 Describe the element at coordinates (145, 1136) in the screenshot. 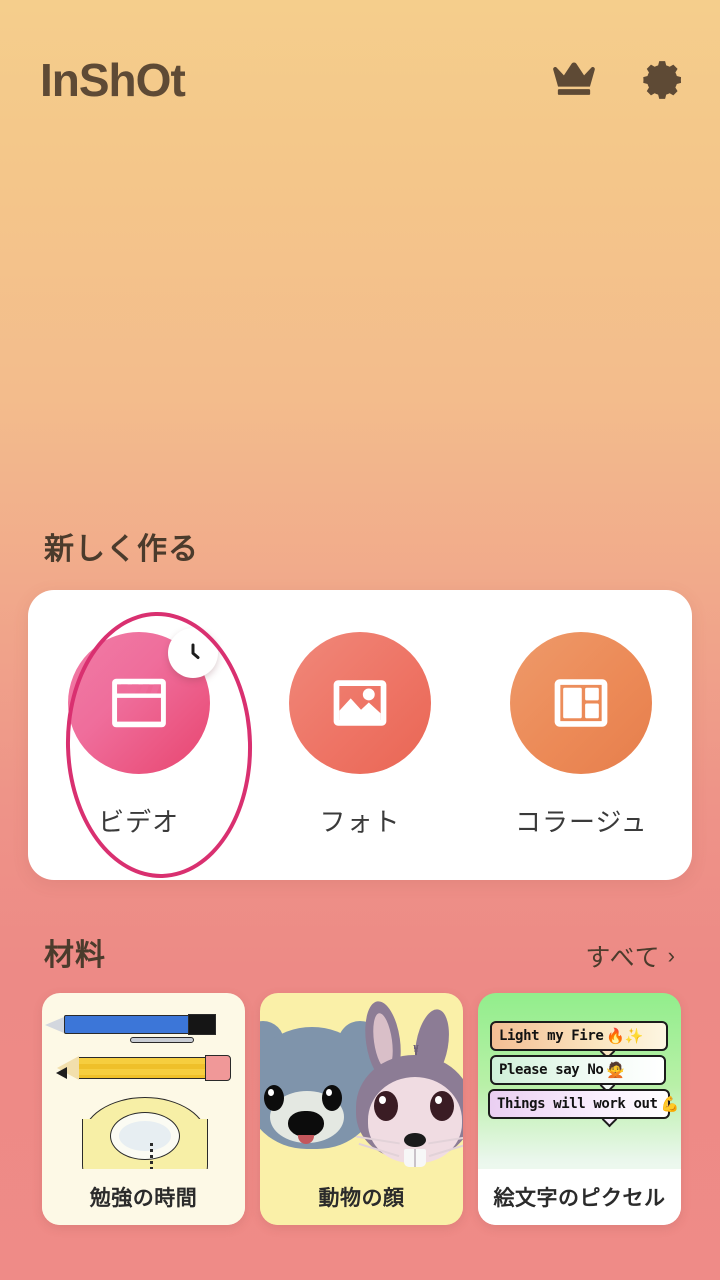

I see `tape-hole-illustration` at that location.